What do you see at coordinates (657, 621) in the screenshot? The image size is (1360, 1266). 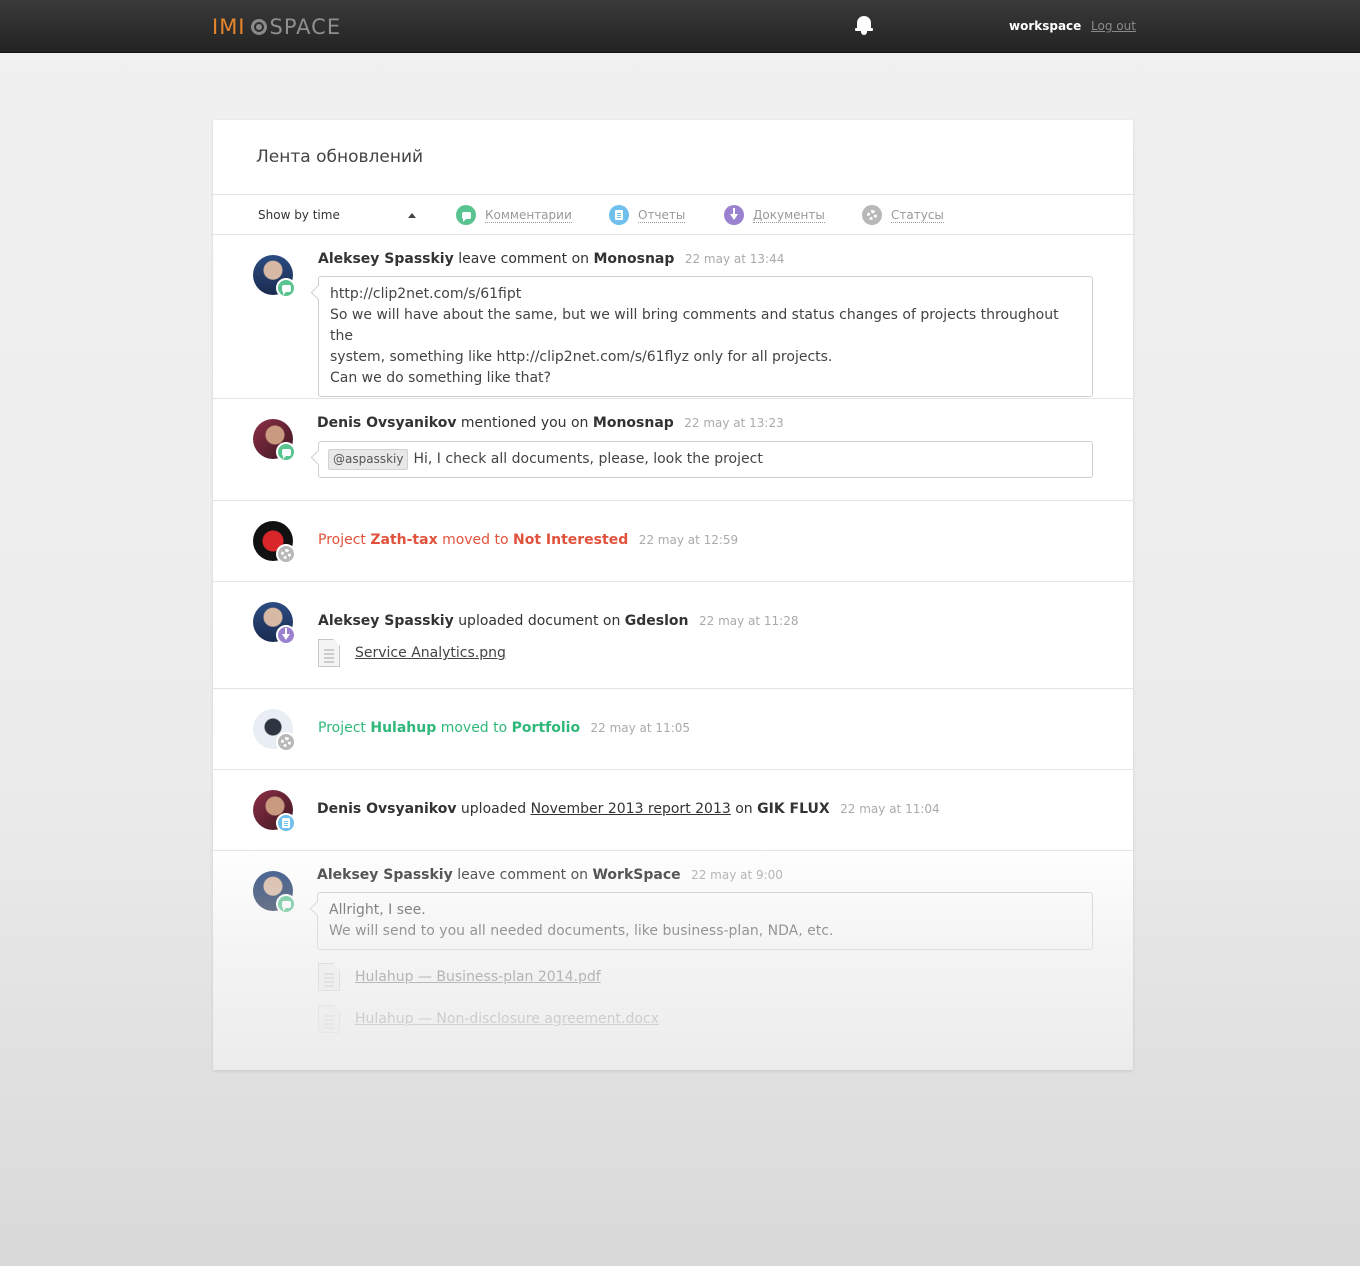 I see `project-name: Gdeslon` at bounding box center [657, 621].